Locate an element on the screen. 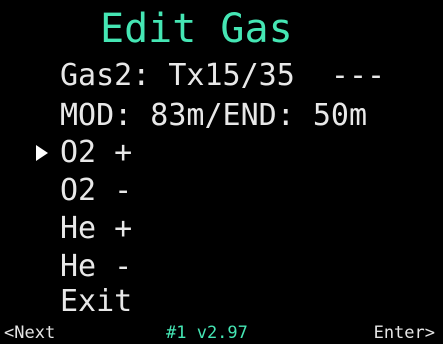 This screenshot has width=447, height=348. menu-item-he-minus: He - is located at coordinates (96, 267).